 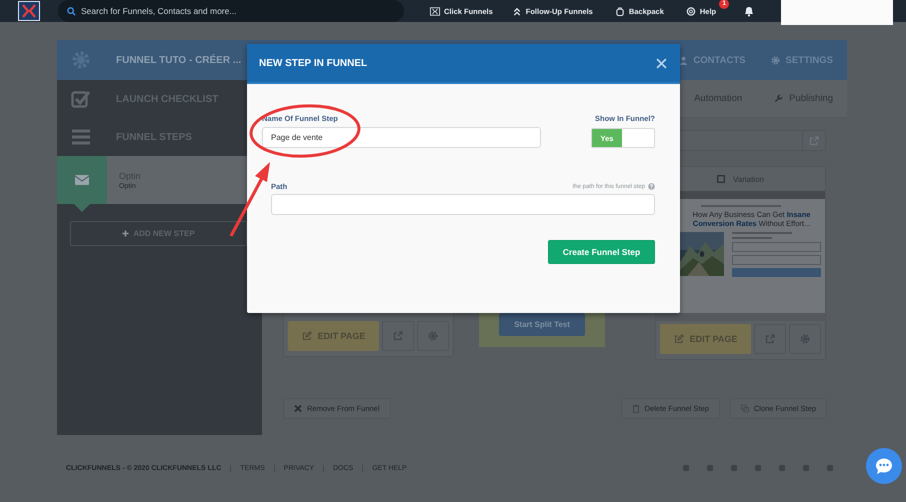 I want to click on start-split-test-button: Start Split Test, so click(x=542, y=324).